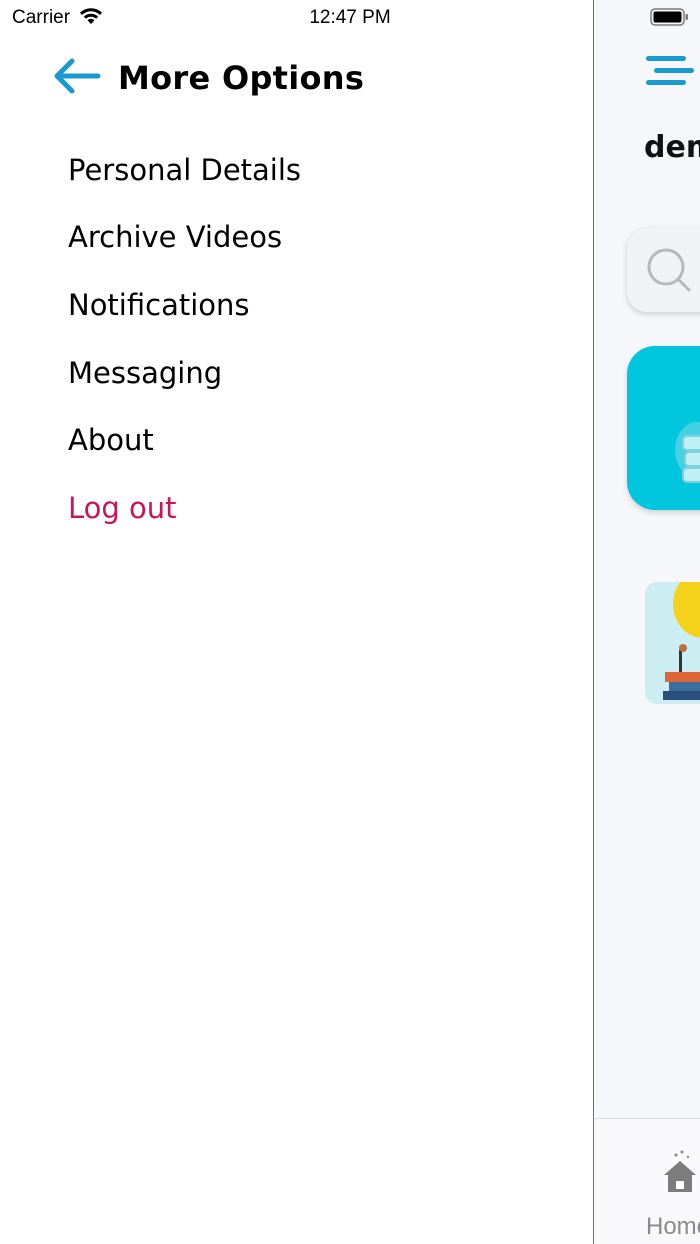 The width and height of the screenshot is (700, 1244). I want to click on menu-item-personal-details: Personal Details, so click(184, 170).